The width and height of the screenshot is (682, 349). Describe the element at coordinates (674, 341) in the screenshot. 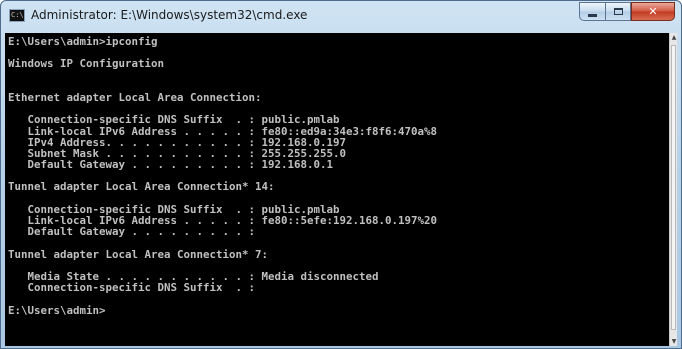

I see `scroll-down-icon: ▼` at that location.